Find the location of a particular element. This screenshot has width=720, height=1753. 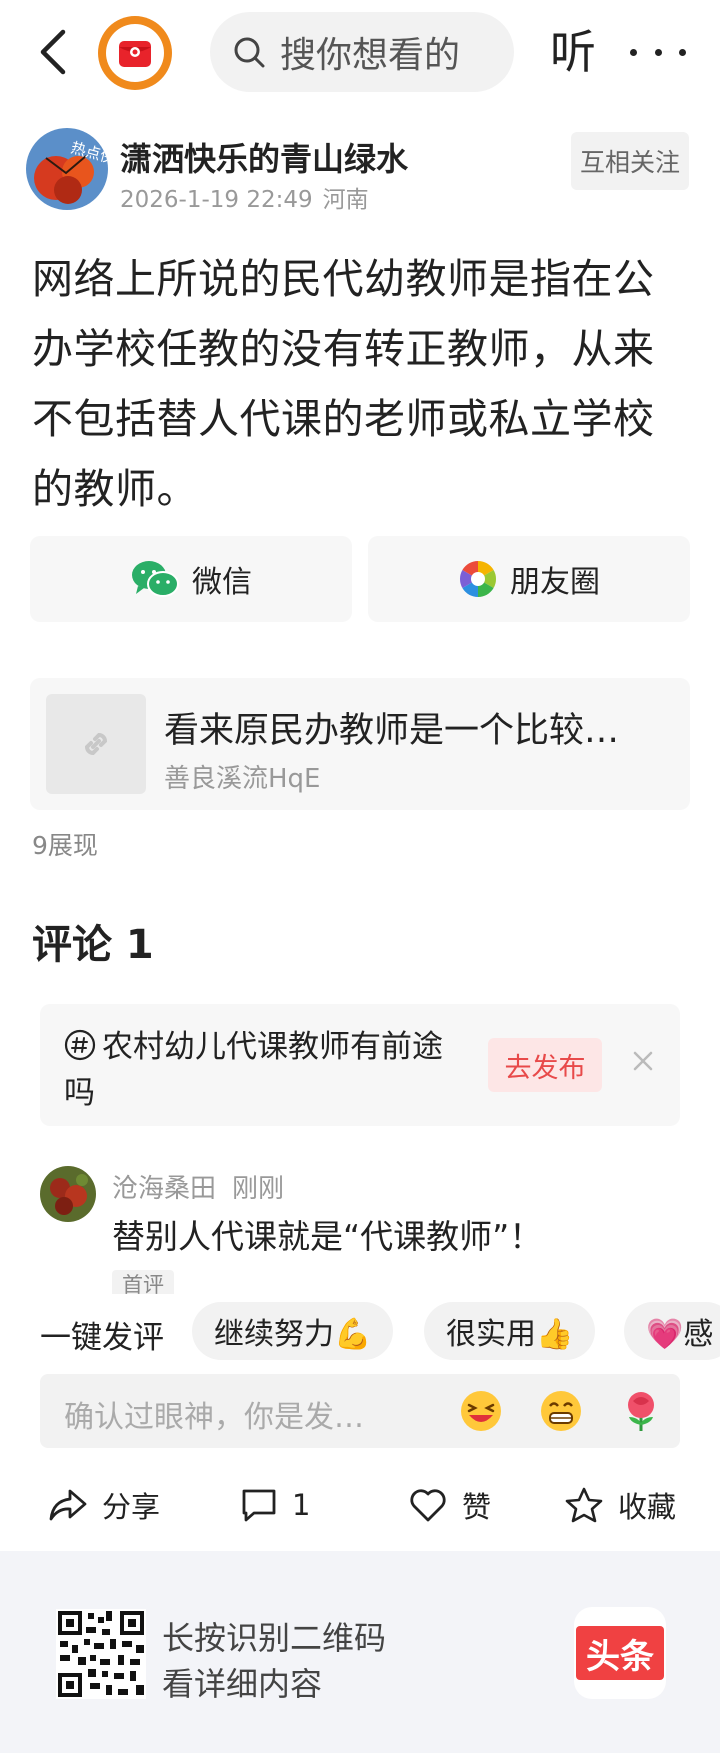

rose-emoji-icon is located at coordinates (641, 1411).